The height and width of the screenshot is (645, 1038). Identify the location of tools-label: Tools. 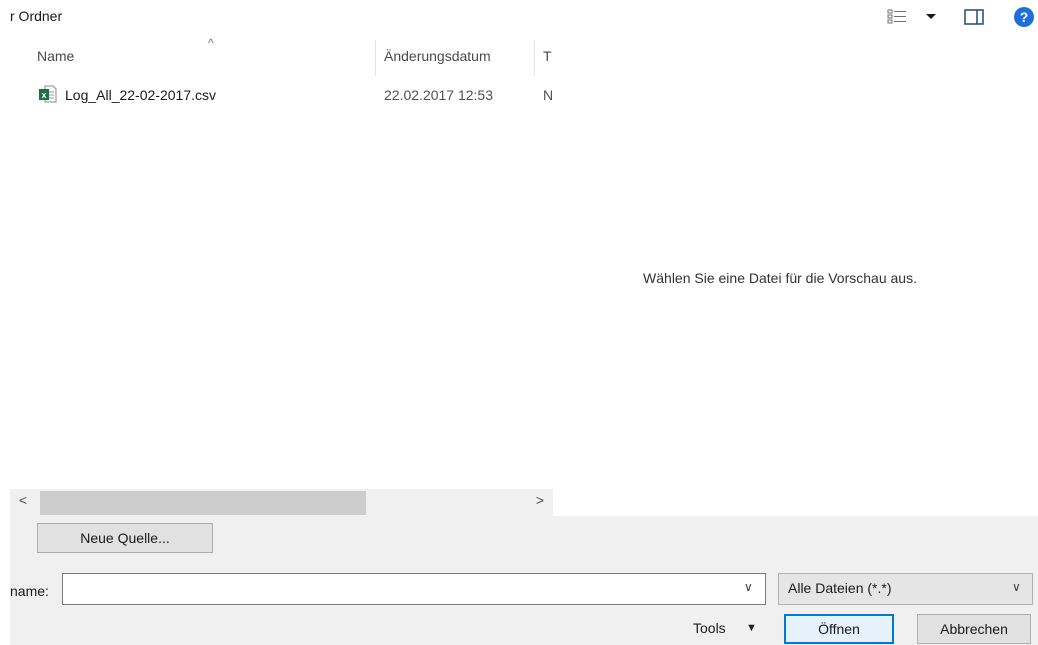
(709, 628).